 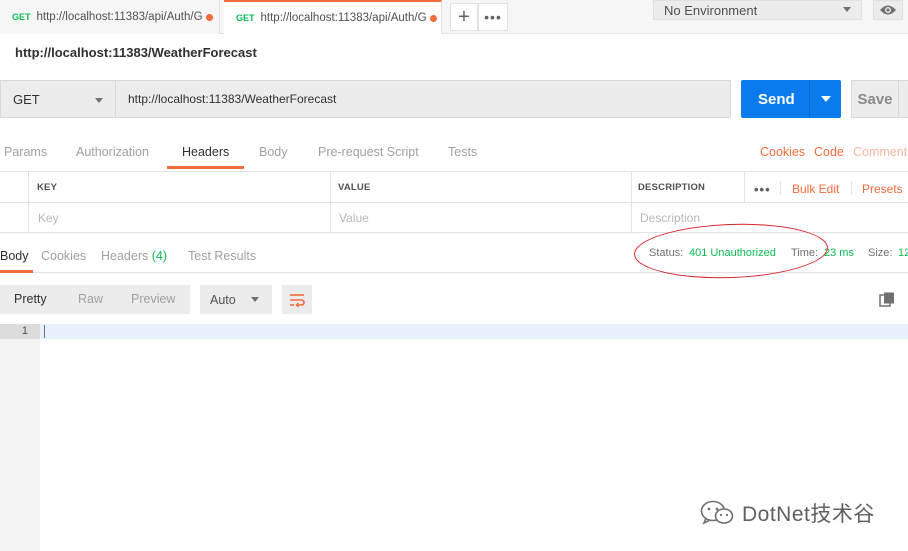 I want to click on value-input: Value, so click(x=354, y=218).